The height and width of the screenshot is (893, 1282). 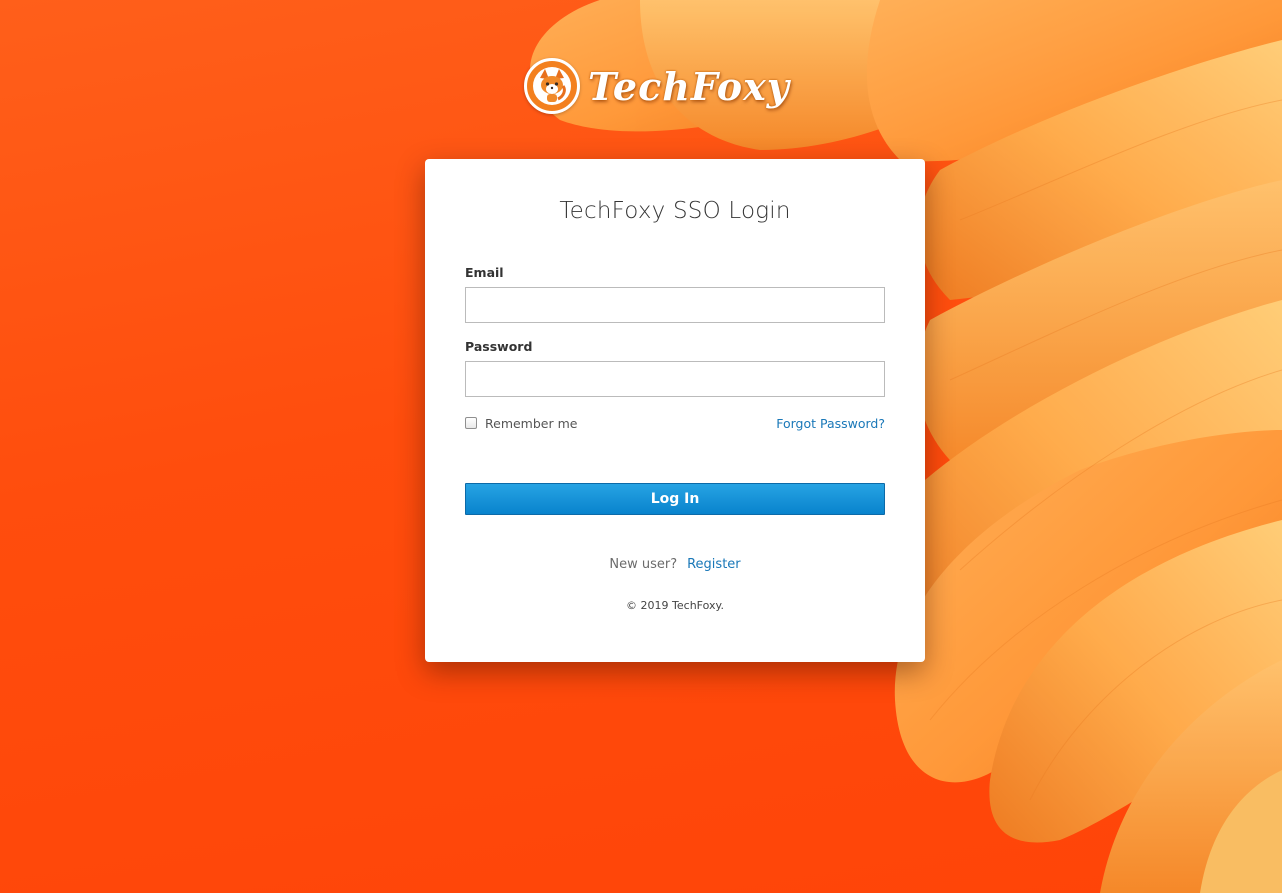 I want to click on copyright-text: © 2019 TechFoxy., so click(x=675, y=605).